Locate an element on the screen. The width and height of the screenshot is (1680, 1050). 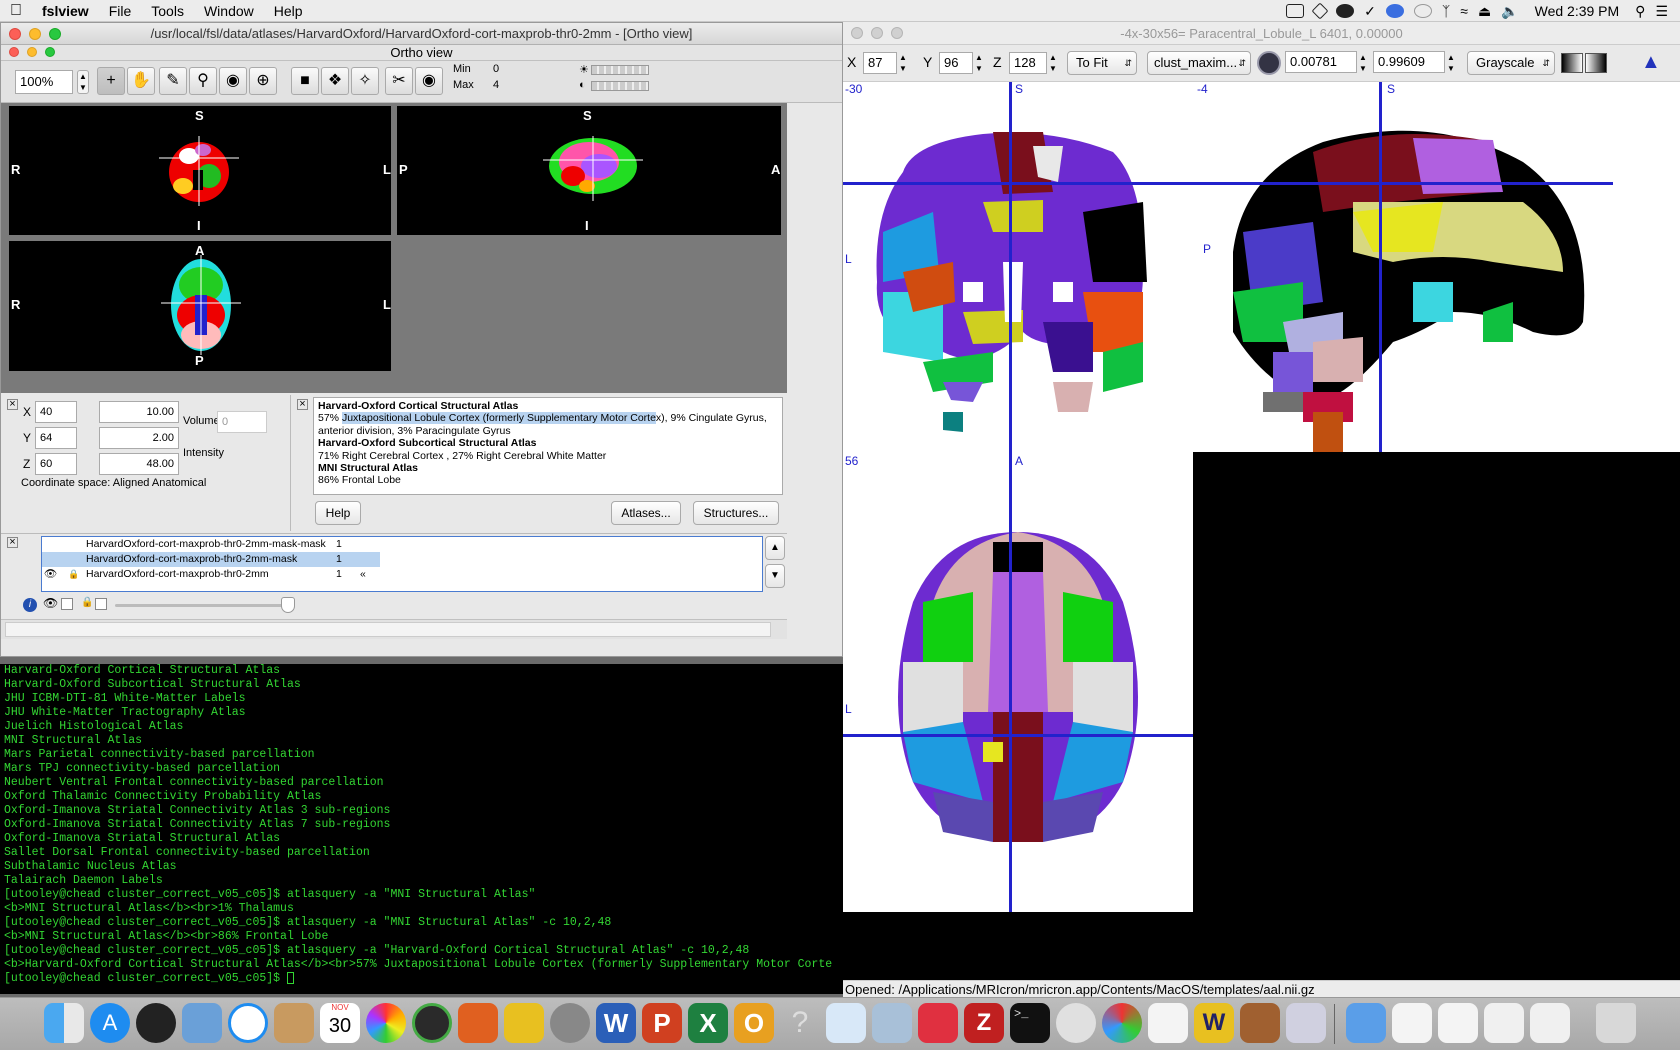
colorbar-icon is located at coordinates (1572, 63).